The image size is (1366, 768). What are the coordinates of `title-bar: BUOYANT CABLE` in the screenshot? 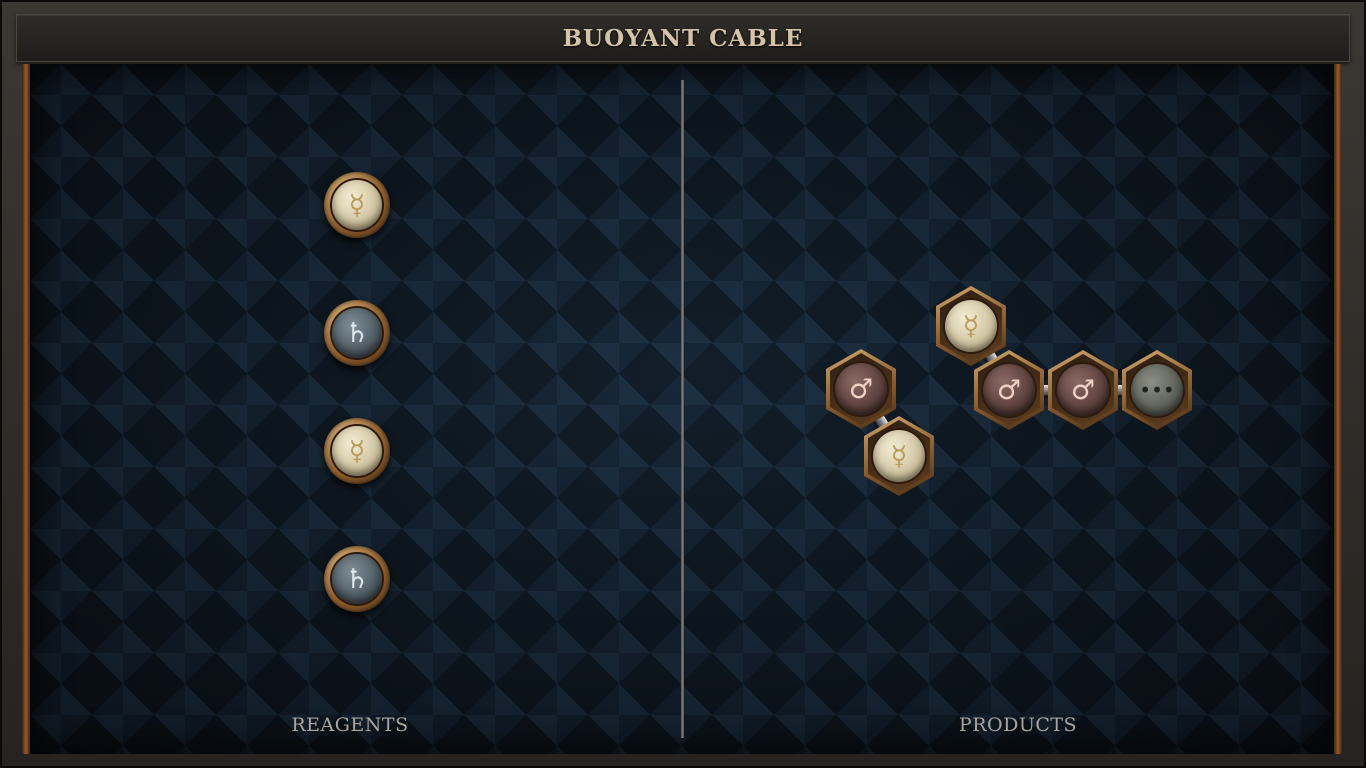 It's located at (683, 38).